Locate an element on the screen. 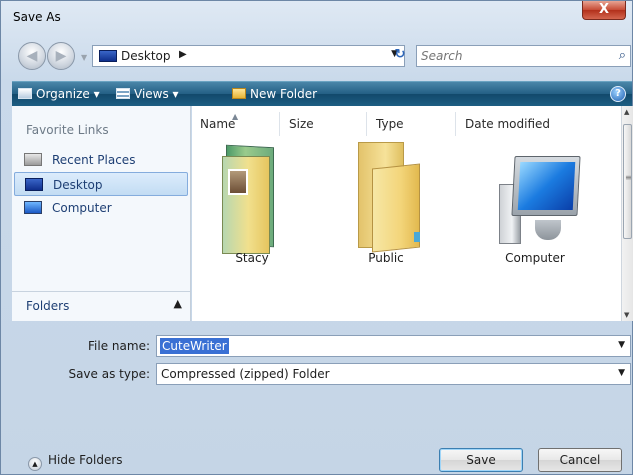  close-button: X is located at coordinates (604, 10).